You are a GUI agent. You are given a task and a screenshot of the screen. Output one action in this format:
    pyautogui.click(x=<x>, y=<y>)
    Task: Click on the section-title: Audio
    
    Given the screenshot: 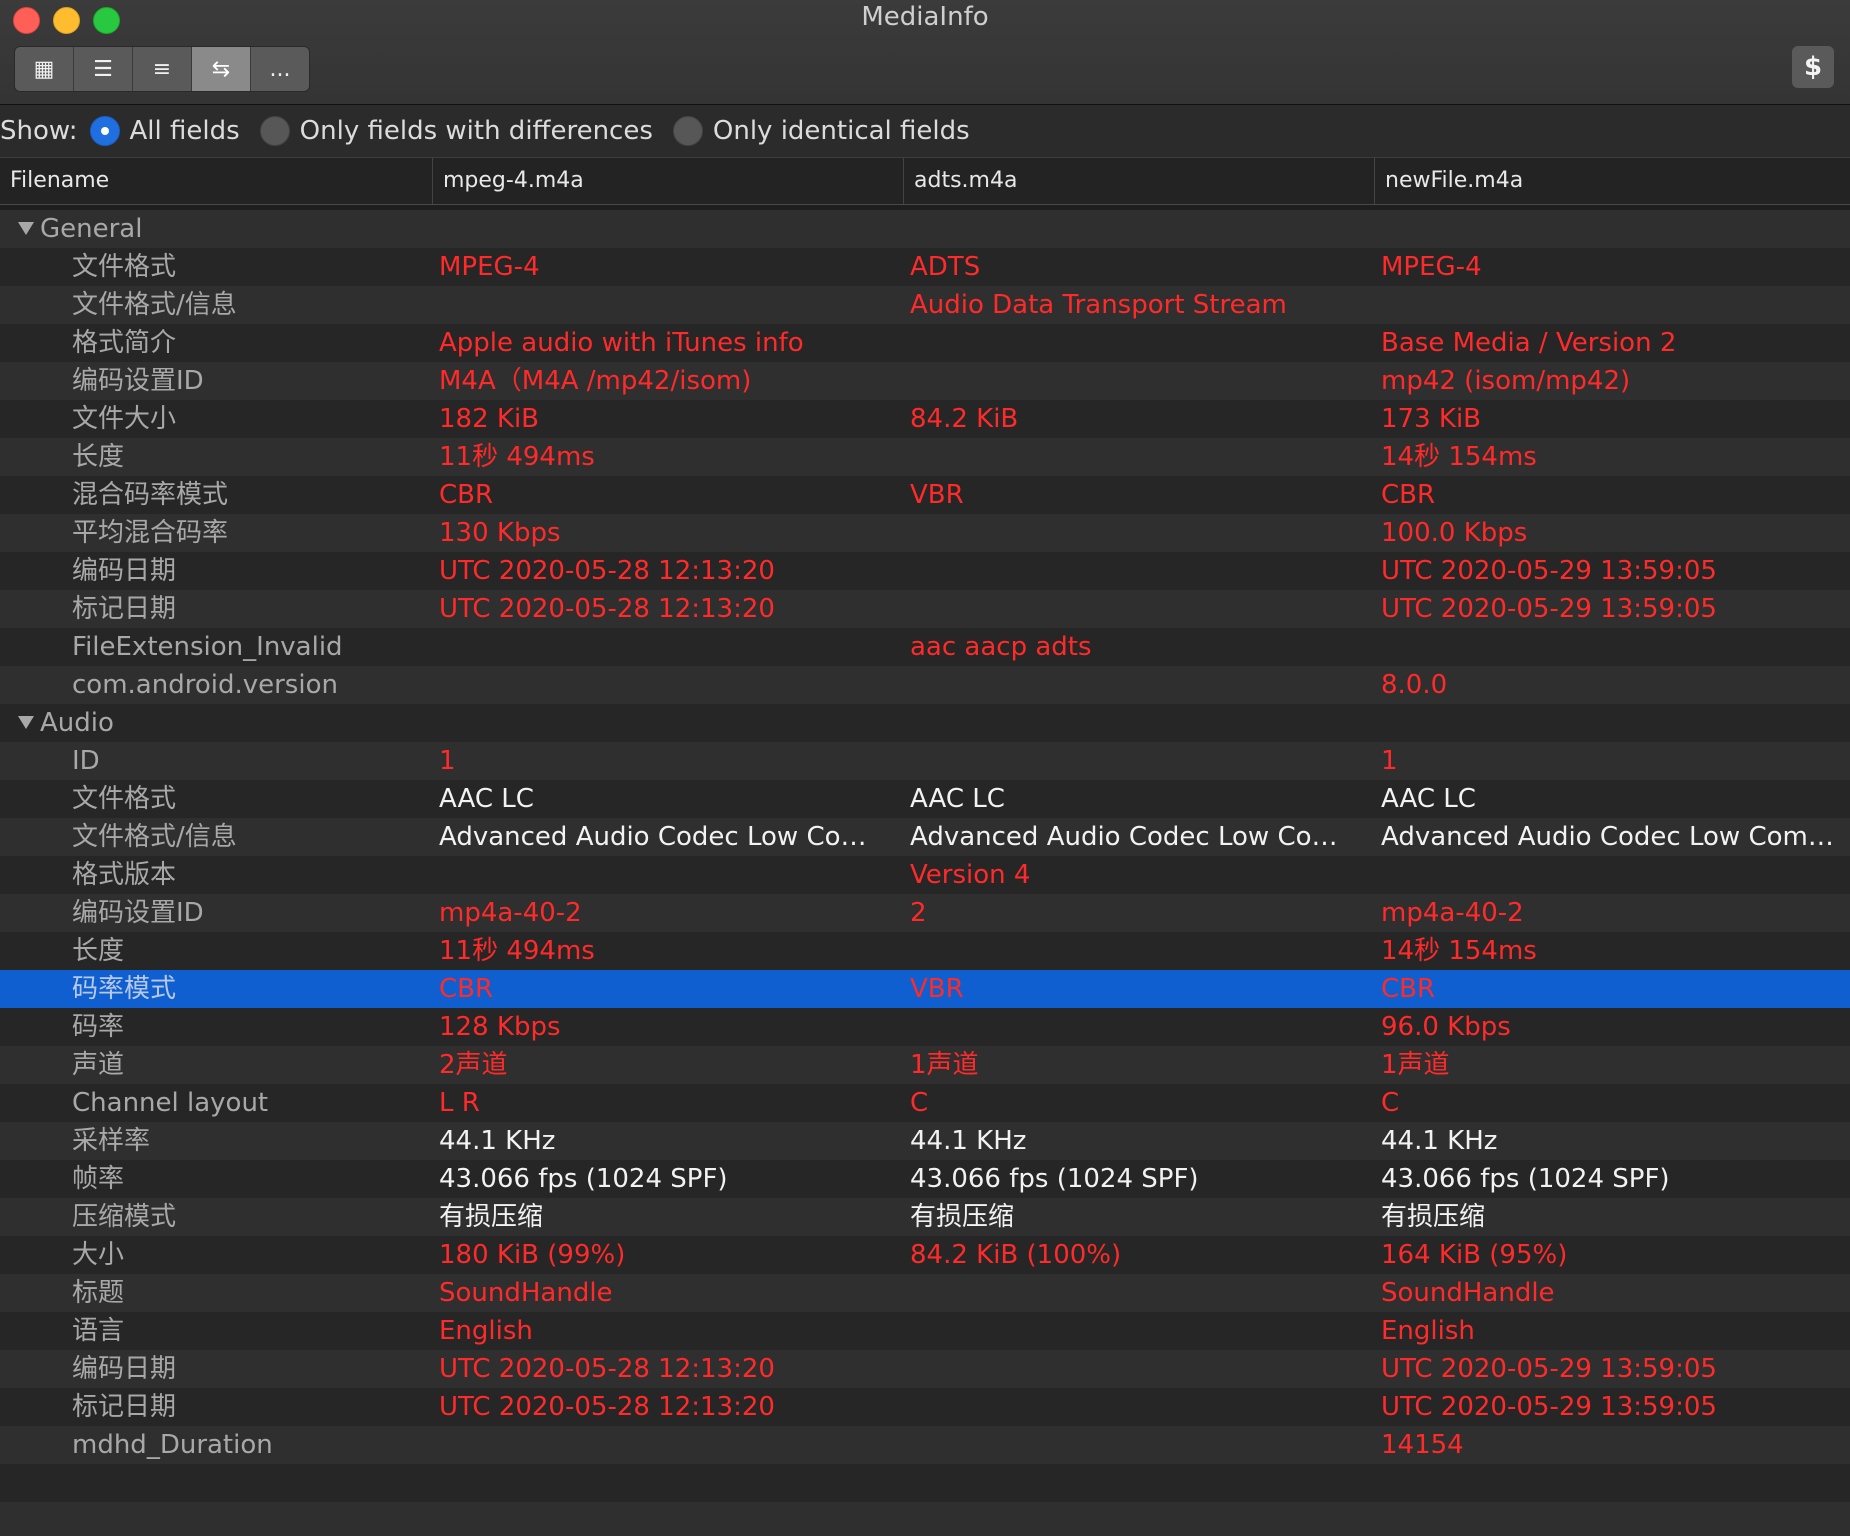 What is the action you would take?
    pyautogui.click(x=66, y=723)
    